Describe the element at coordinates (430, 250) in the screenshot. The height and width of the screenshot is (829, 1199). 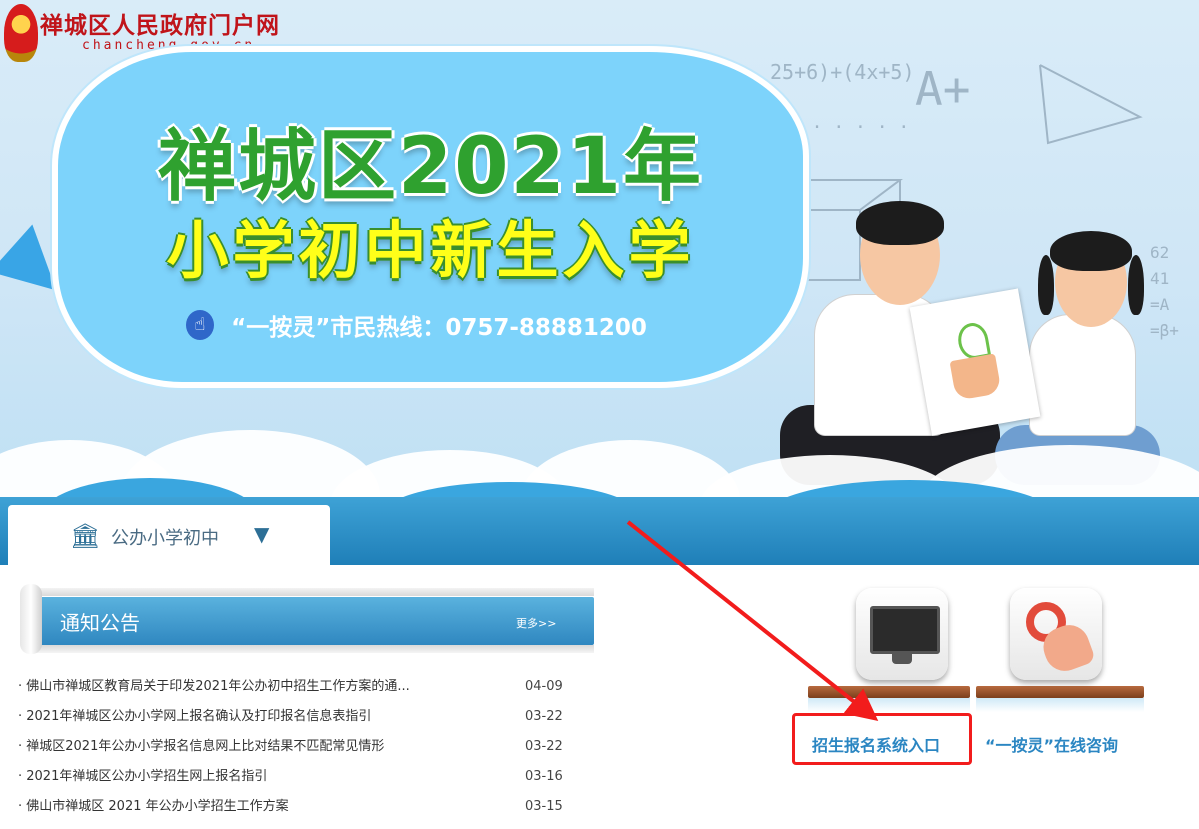
I see `banner-subtitle: 小学初中新生入学` at that location.